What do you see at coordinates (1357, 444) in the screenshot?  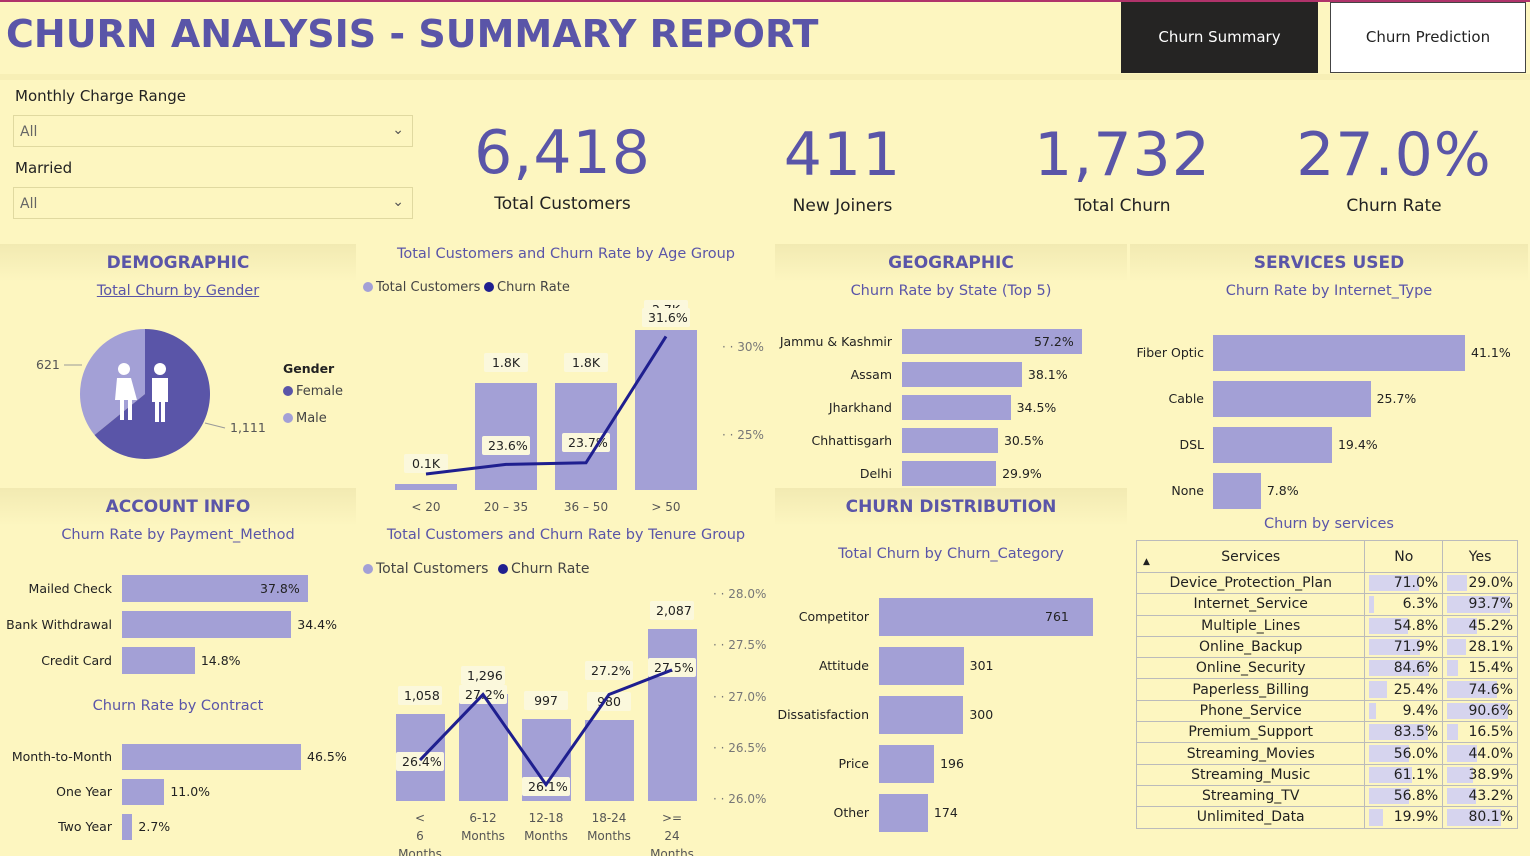 I see `bar-value-label: 19.4%` at bounding box center [1357, 444].